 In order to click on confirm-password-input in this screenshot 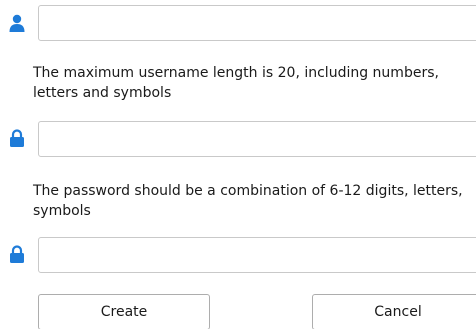, I will do `click(257, 255)`.